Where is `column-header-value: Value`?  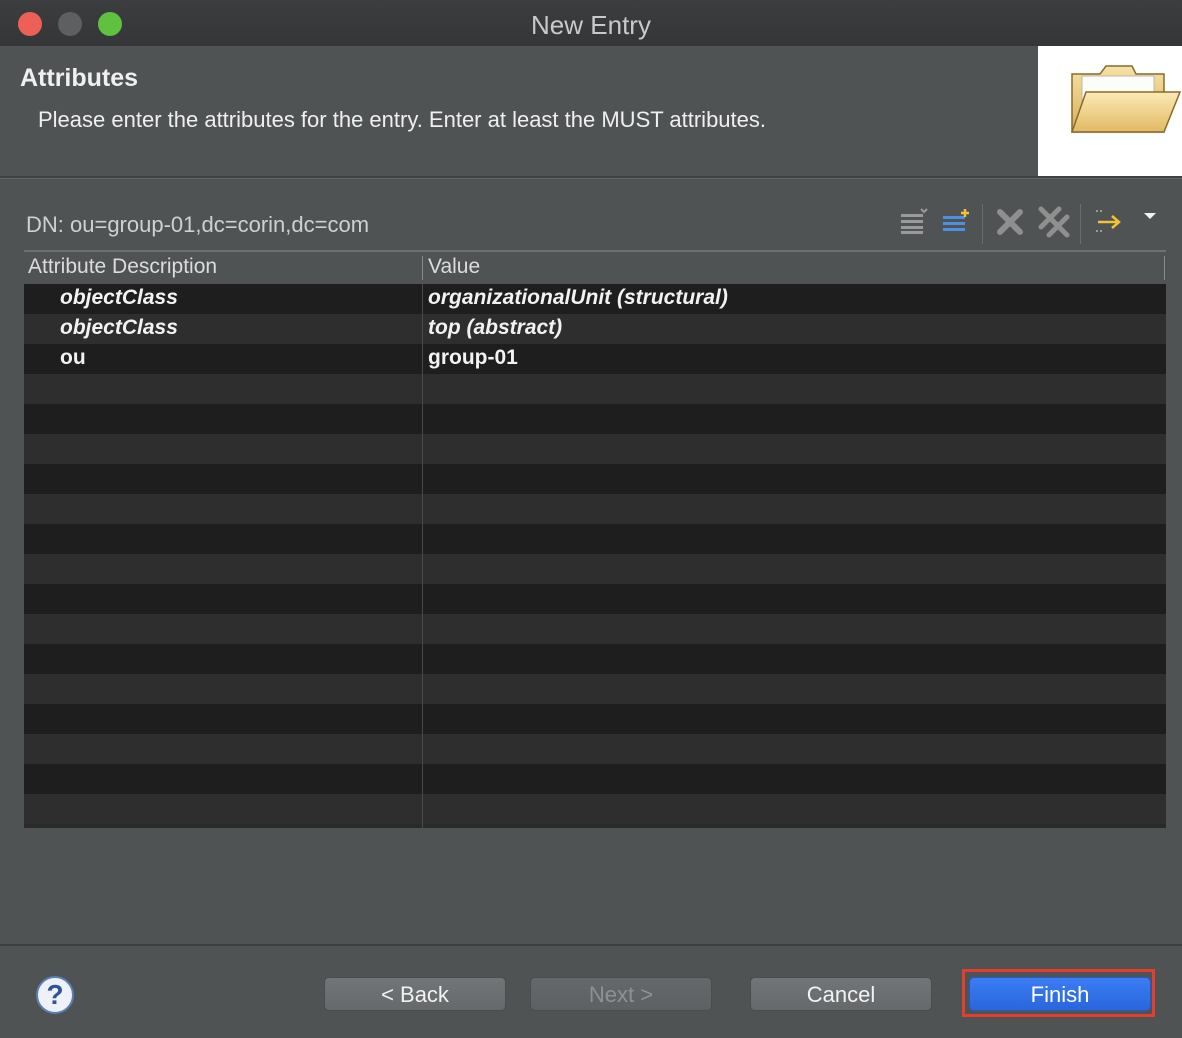 column-header-value: Value is located at coordinates (454, 267).